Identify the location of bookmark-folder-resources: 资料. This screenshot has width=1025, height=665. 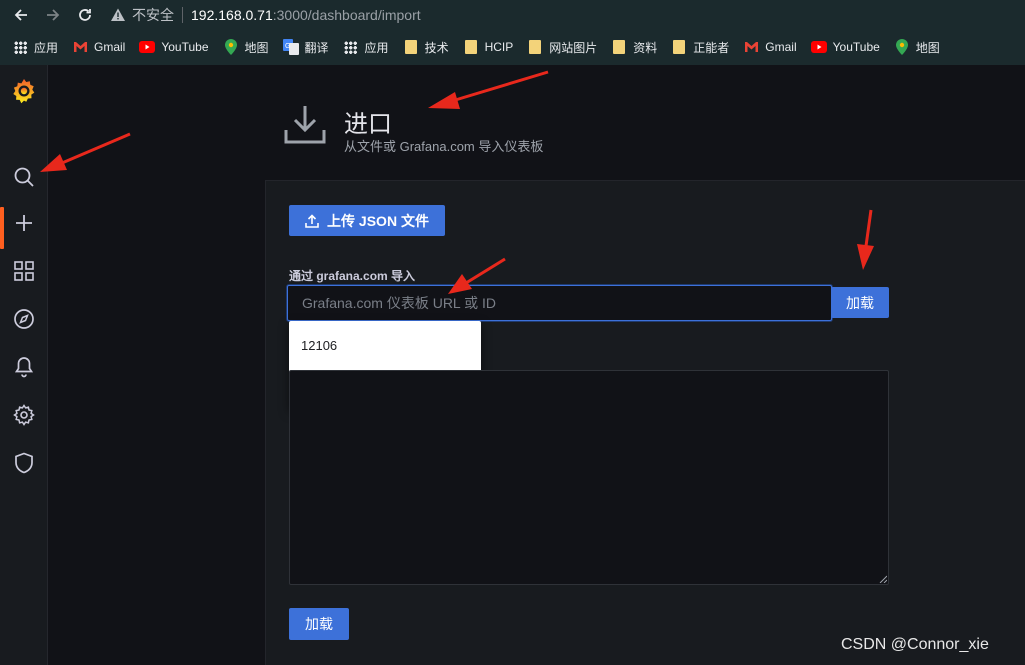
(634, 47).